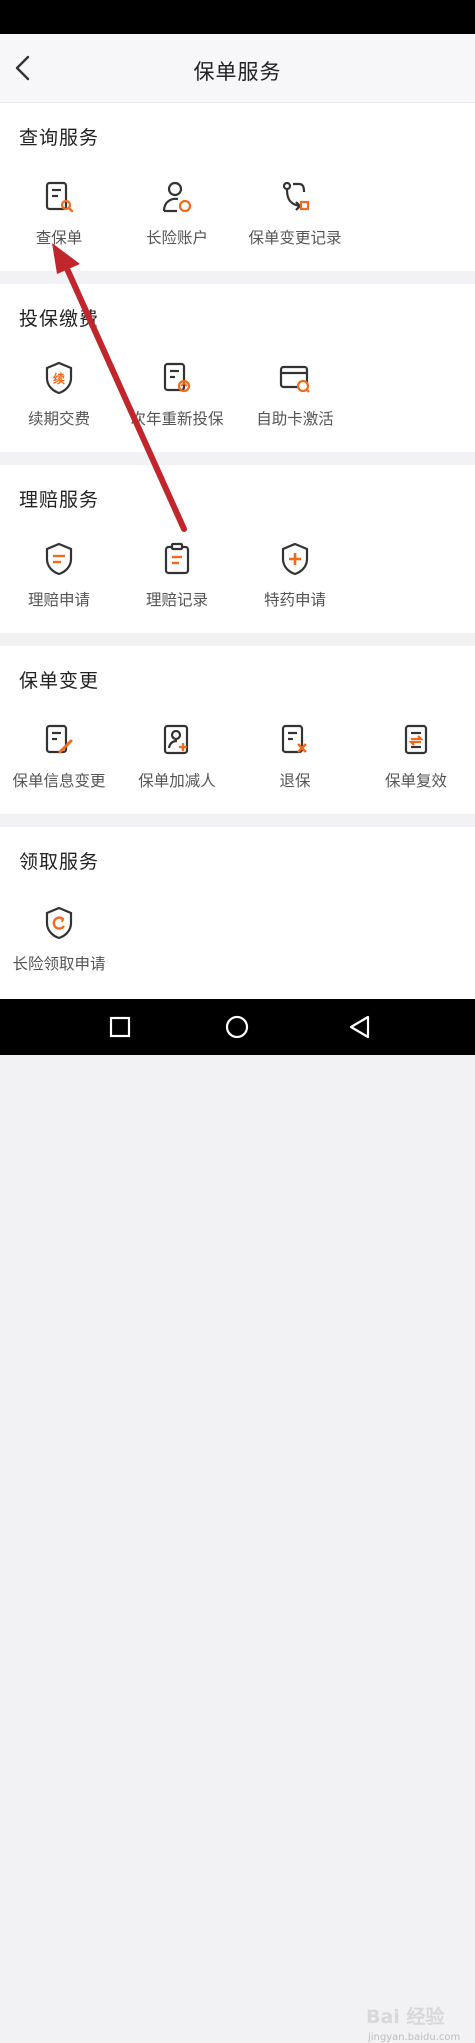  What do you see at coordinates (295, 559) in the screenshot?
I see `medicine-shield-icon` at bounding box center [295, 559].